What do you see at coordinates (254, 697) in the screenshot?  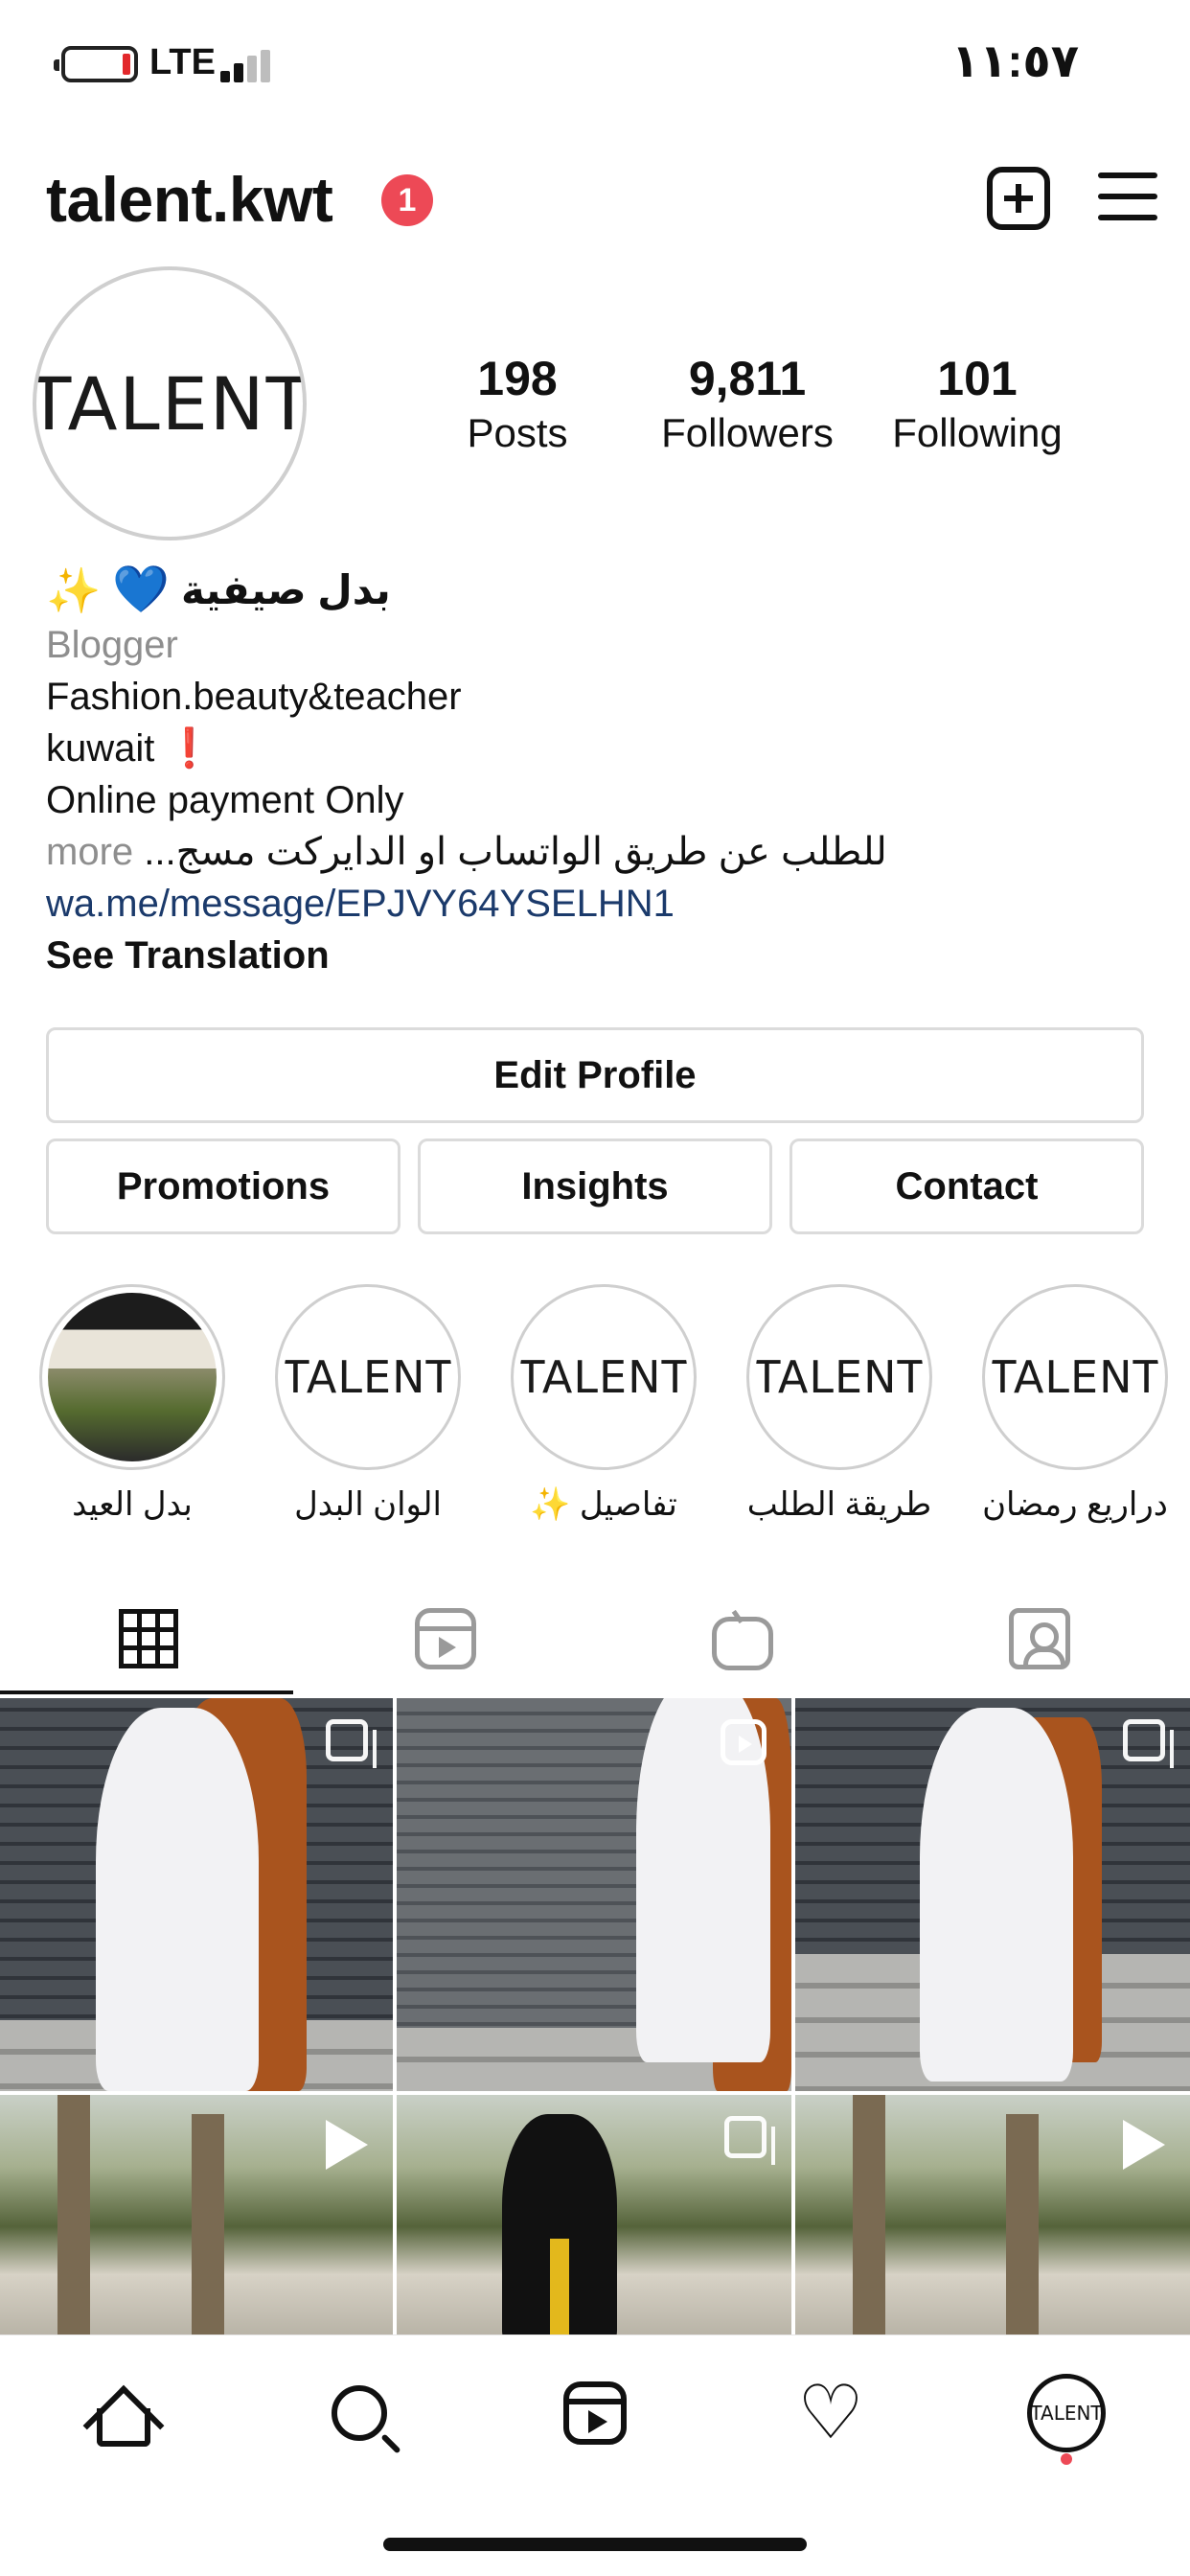 I see `bio-line: Fashion.beauty&teacher` at bounding box center [254, 697].